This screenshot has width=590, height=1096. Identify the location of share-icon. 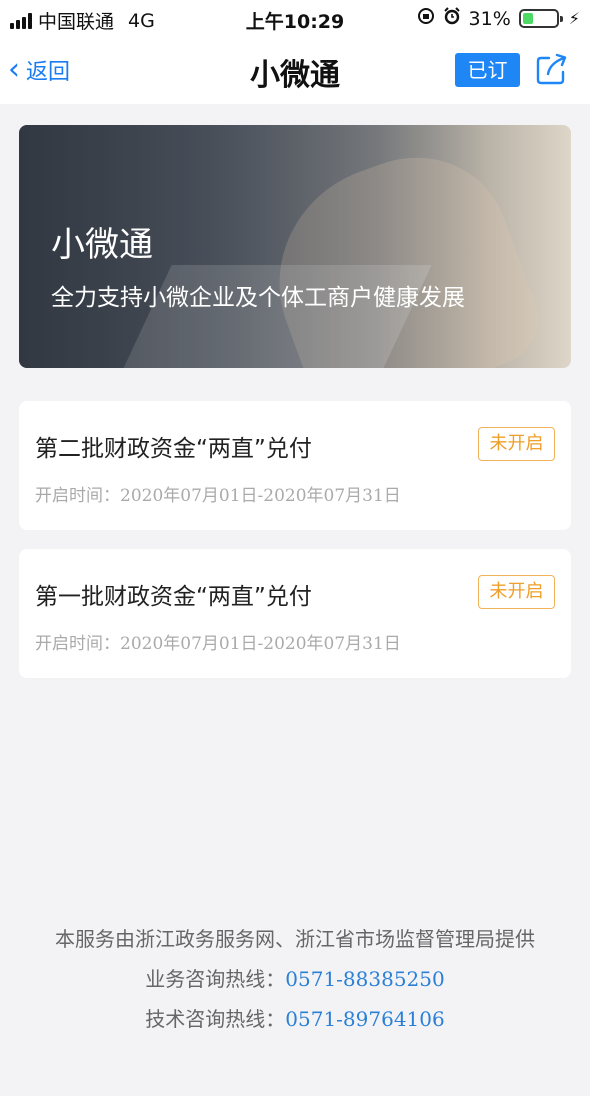
(551, 69).